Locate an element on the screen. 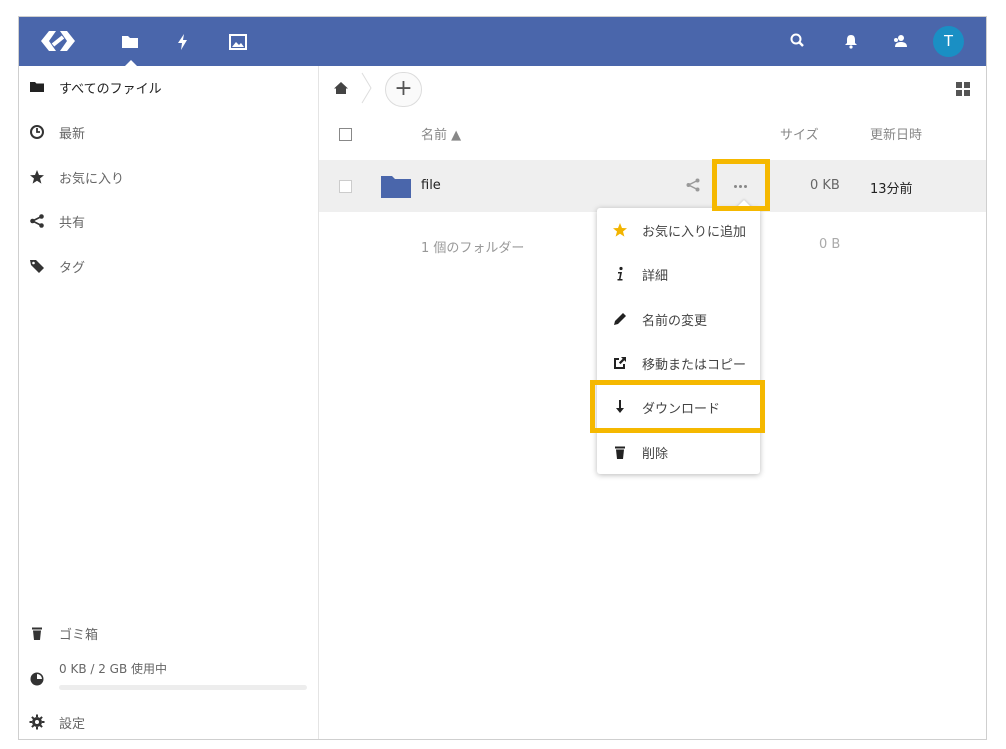 The width and height of the screenshot is (1006, 749). menu-item-label: 移動またはコピー is located at coordinates (694, 365).